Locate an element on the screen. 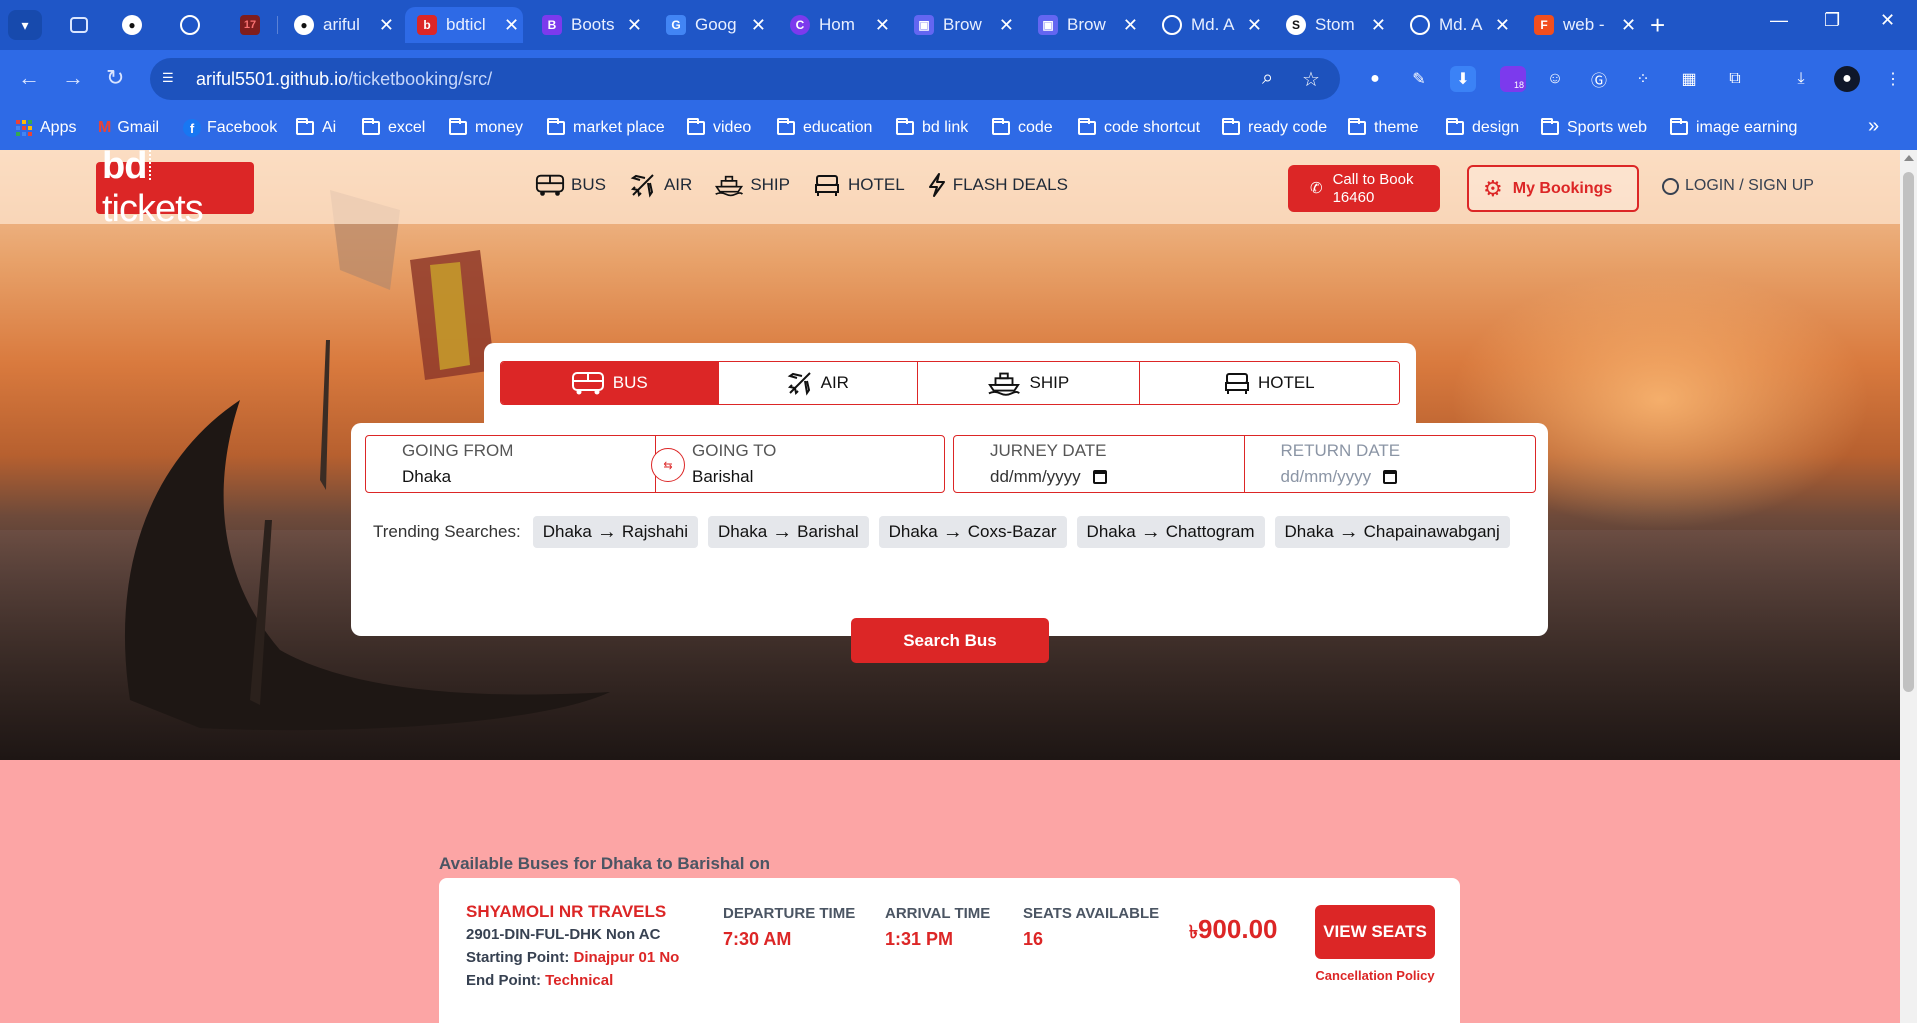  minimize-icon: — is located at coordinates (1779, 20).